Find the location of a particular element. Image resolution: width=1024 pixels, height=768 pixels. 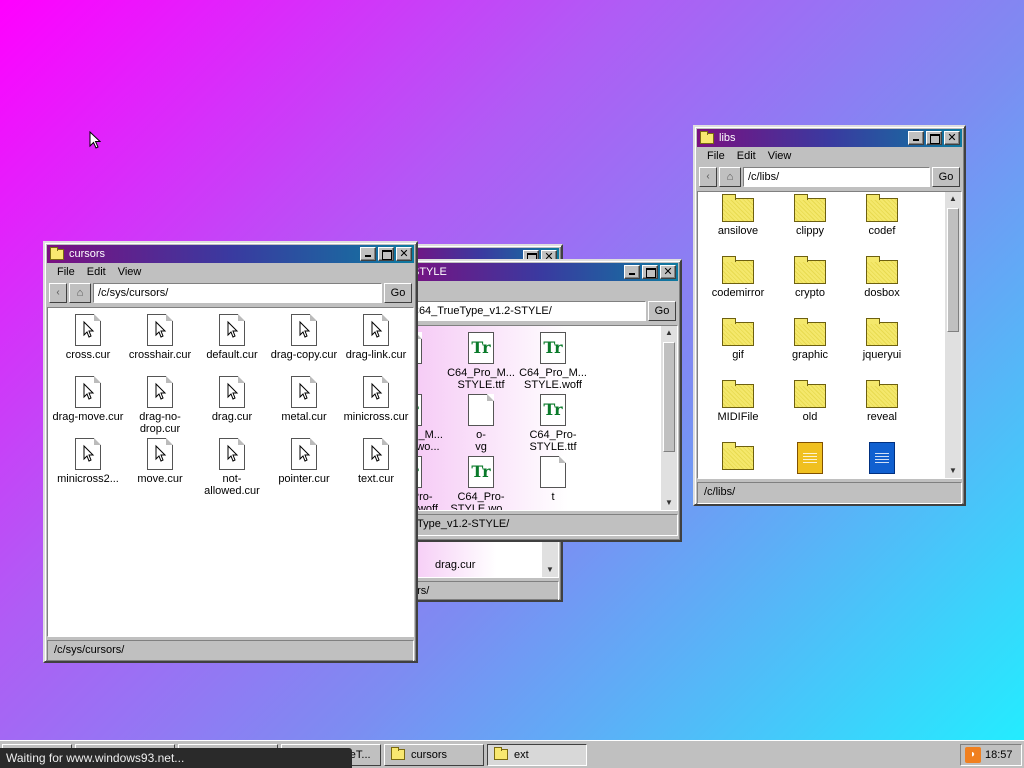

file-item: move.cur is located at coordinates (160, 469).